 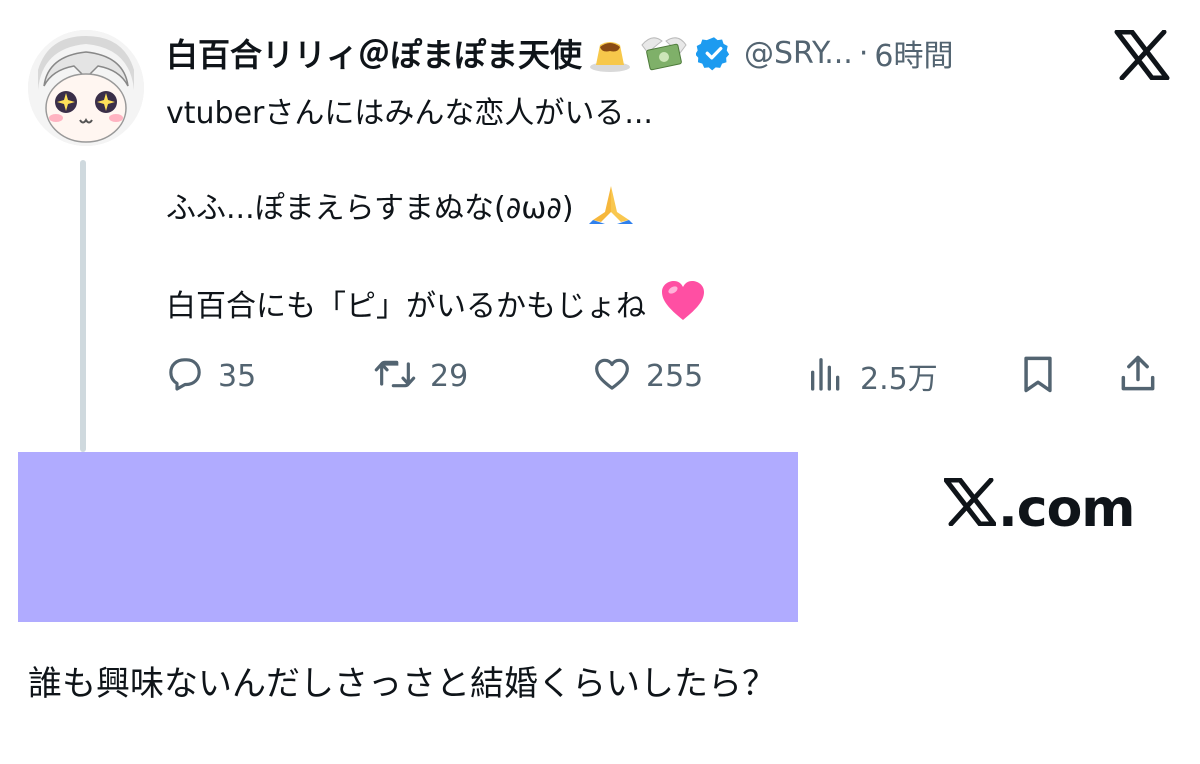 I want to click on x-com-brand: .com, so click(x=1039, y=508).